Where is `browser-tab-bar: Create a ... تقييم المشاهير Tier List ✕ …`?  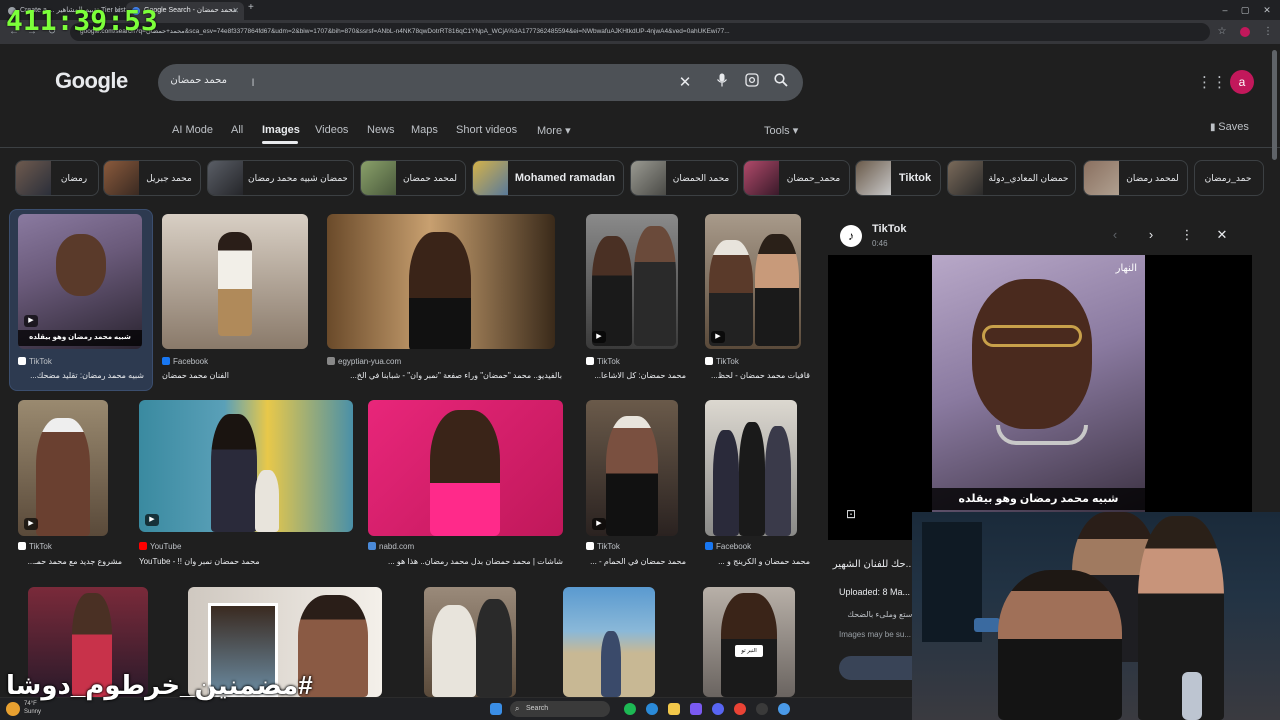
browser-tab-bar: Create a ... تقييم المشاهير Tier List ✕ … is located at coordinates (640, 10).